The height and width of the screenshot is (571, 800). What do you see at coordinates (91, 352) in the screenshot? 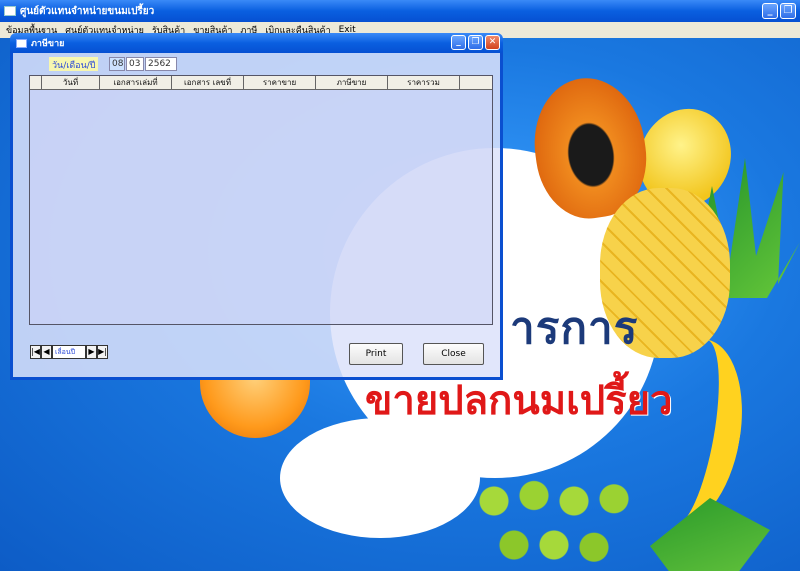
I see `next-record-button: ▶` at bounding box center [91, 352].